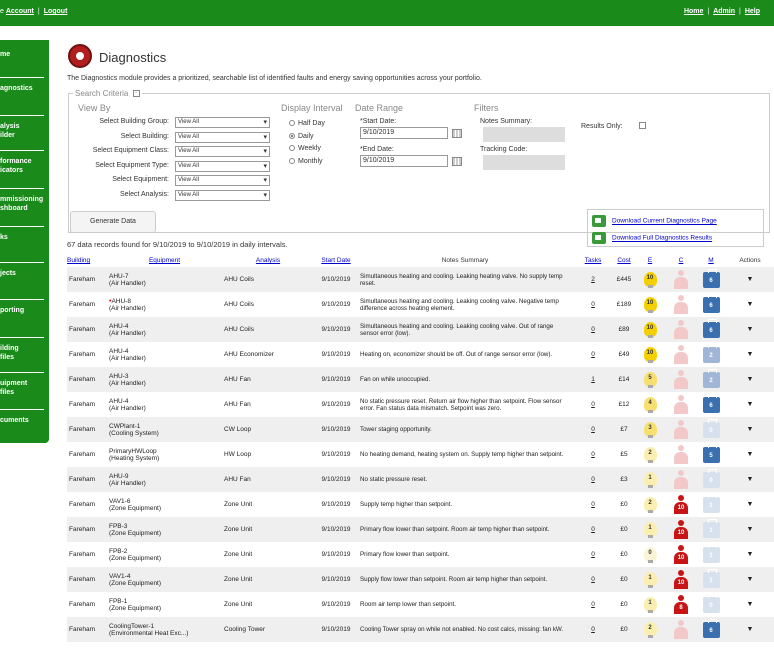 This screenshot has width=774, height=652. What do you see at coordinates (24, 388) in the screenshot?
I see `sidebar-item-9: uipment files` at bounding box center [24, 388].